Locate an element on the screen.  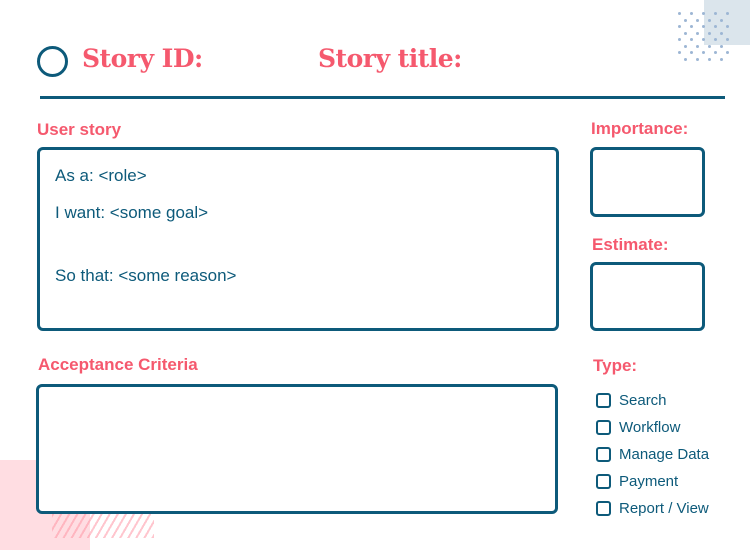
type-option-label: Manage Data is located at coordinates (664, 454).